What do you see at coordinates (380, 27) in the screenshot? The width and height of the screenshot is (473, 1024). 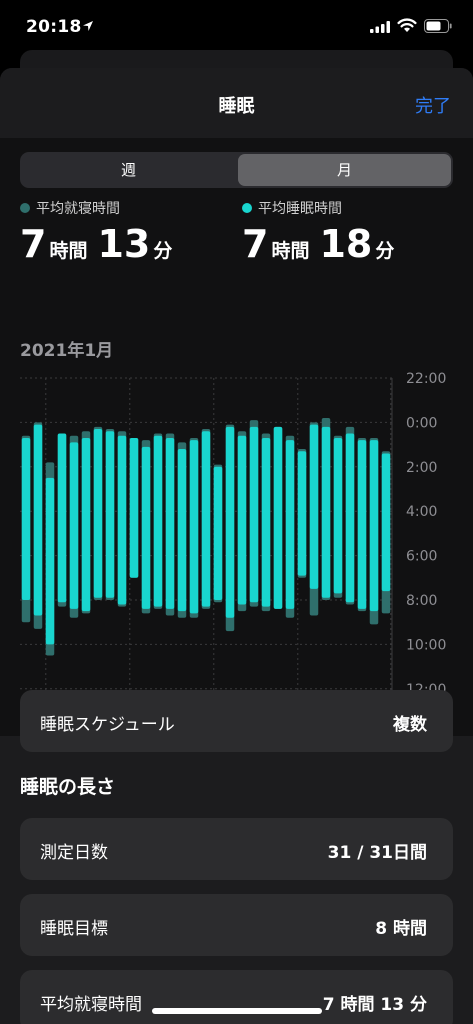 I see `cellular-signal-icon` at bounding box center [380, 27].